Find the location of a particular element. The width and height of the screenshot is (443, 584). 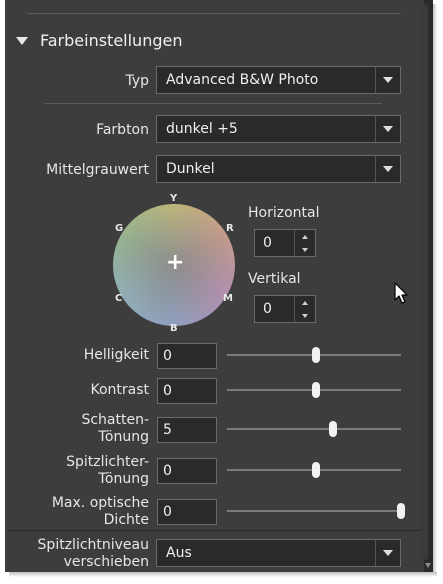

horizontal-value: 0 is located at coordinates (274, 243).